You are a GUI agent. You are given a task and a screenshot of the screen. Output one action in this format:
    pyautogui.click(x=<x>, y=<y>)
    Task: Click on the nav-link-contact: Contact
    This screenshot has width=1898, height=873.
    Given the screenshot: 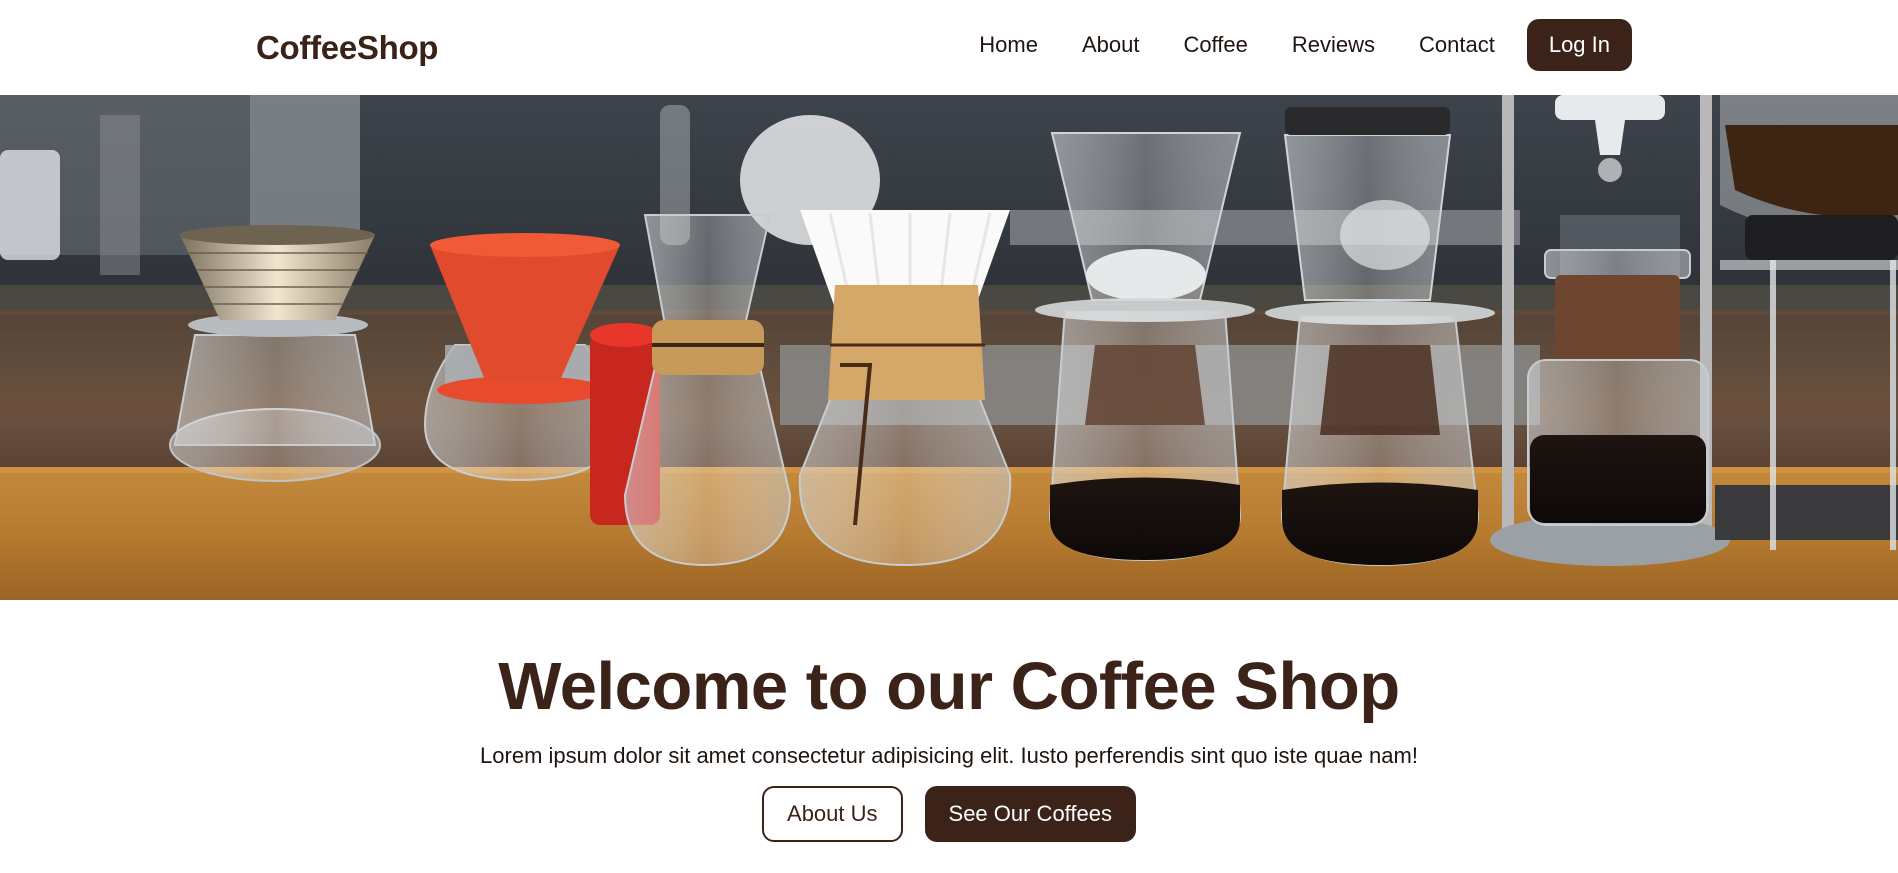 What is the action you would take?
    pyautogui.click(x=1457, y=45)
    